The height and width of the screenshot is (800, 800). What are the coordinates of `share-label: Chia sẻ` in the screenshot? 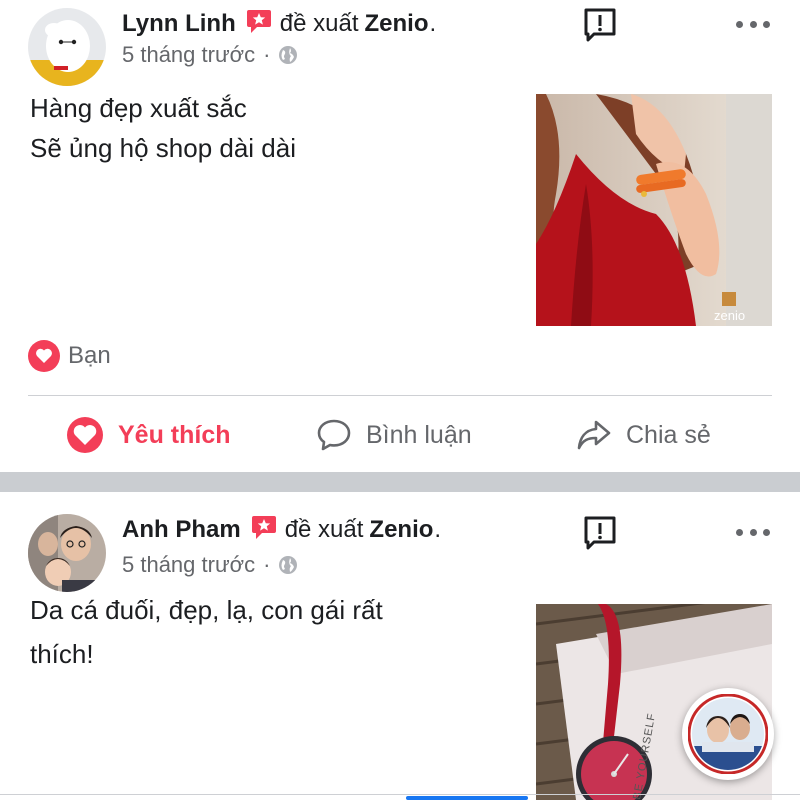 It's located at (668, 434).